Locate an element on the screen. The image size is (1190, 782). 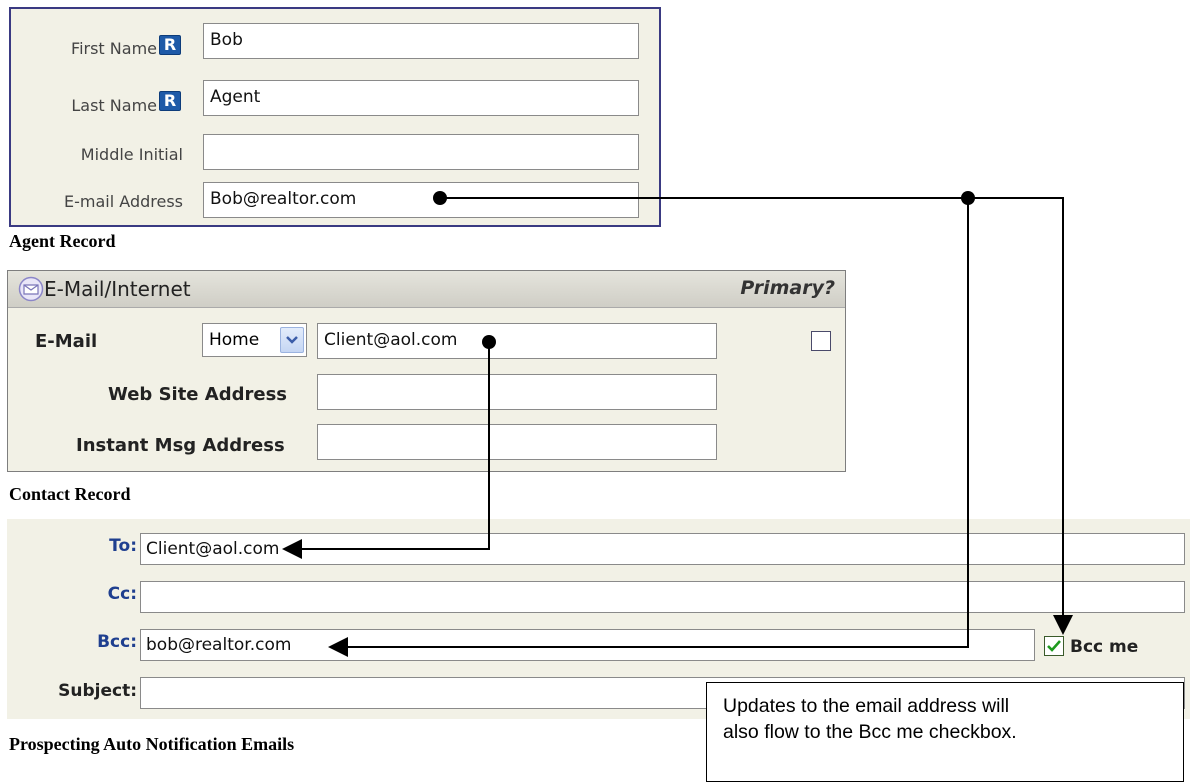
callout-line-1: Updates to the email address will is located at coordinates (866, 706).